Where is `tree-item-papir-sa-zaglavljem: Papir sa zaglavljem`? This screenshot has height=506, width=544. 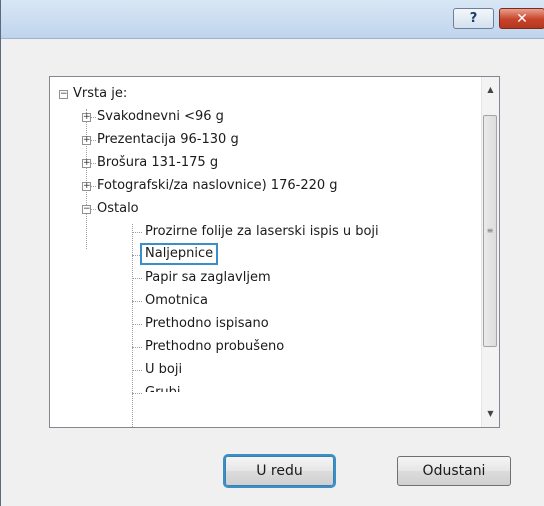
tree-item-papir-sa-zaglavljem: Papir sa zaglavljem is located at coordinates (208, 278).